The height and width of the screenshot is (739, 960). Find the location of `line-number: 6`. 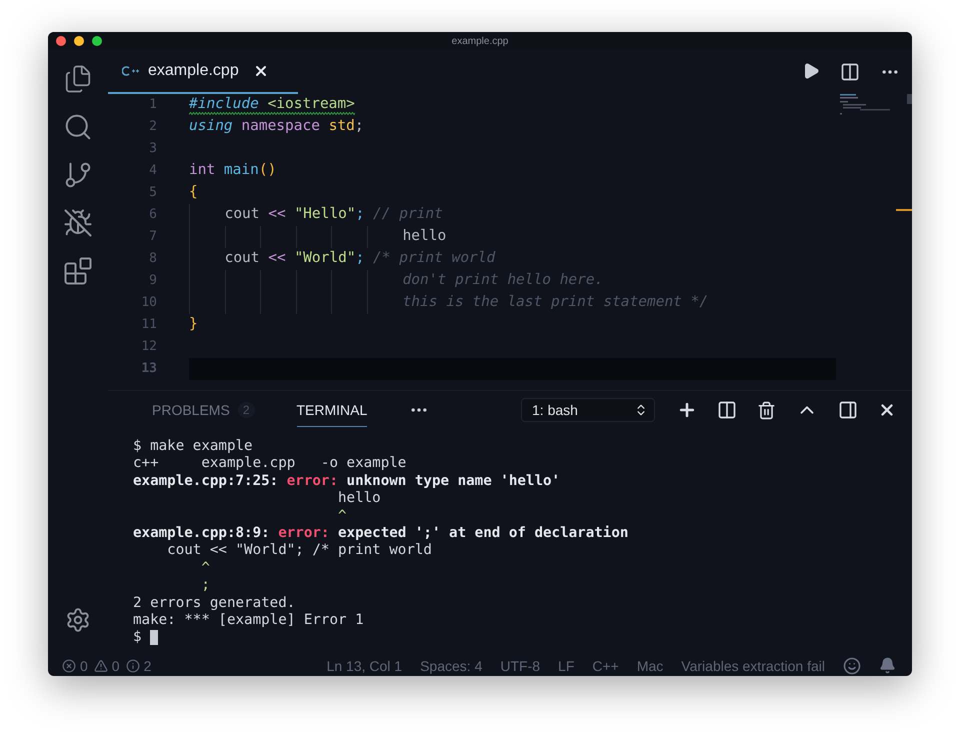

line-number: 6 is located at coordinates (152, 215).